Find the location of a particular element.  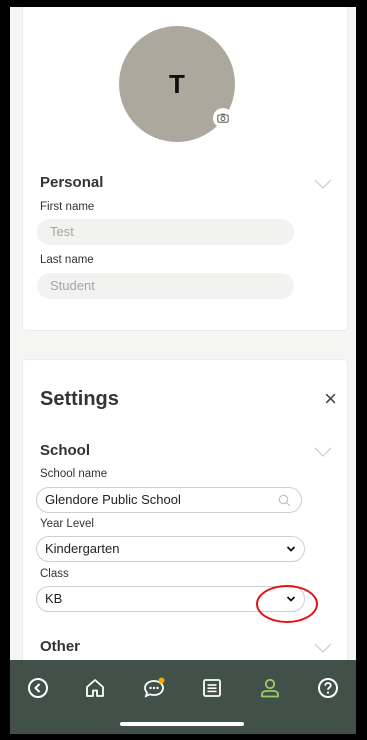

help-icon is located at coordinates (328, 688).